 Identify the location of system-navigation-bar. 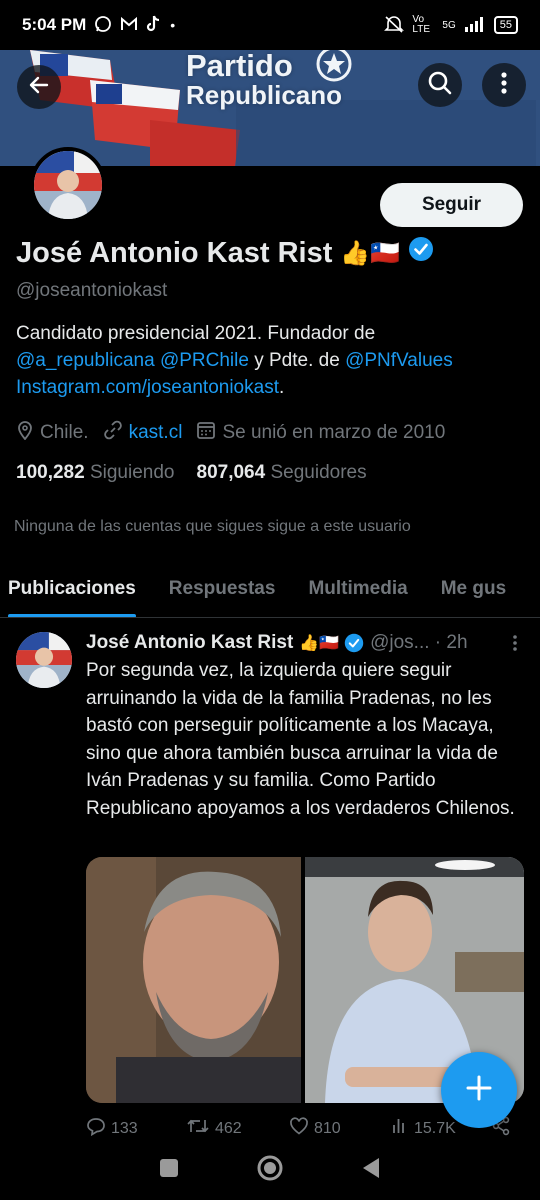
(270, 1170).